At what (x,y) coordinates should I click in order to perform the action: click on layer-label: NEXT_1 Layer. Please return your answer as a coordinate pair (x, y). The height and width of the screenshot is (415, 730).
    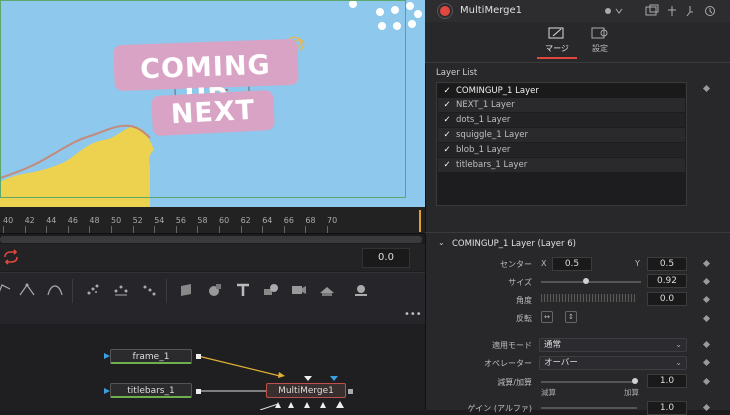
    Looking at the image, I should click on (485, 105).